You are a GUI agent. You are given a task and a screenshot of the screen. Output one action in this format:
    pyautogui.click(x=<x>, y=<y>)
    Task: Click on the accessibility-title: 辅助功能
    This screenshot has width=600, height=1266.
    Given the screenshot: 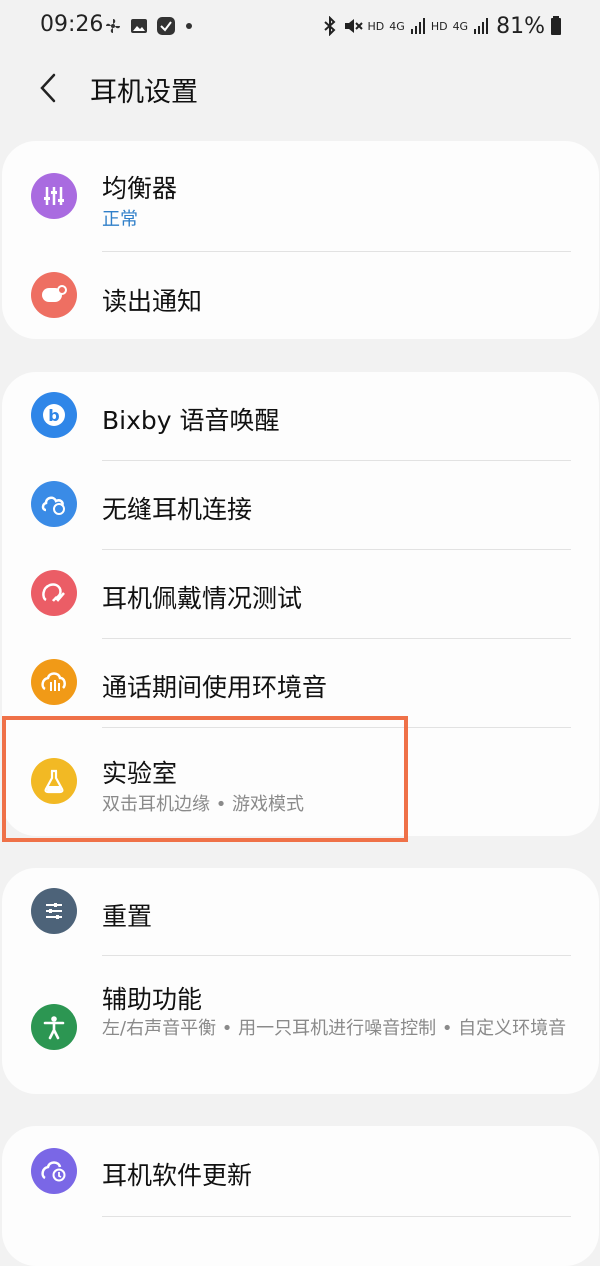 What is the action you would take?
    pyautogui.click(x=152, y=999)
    